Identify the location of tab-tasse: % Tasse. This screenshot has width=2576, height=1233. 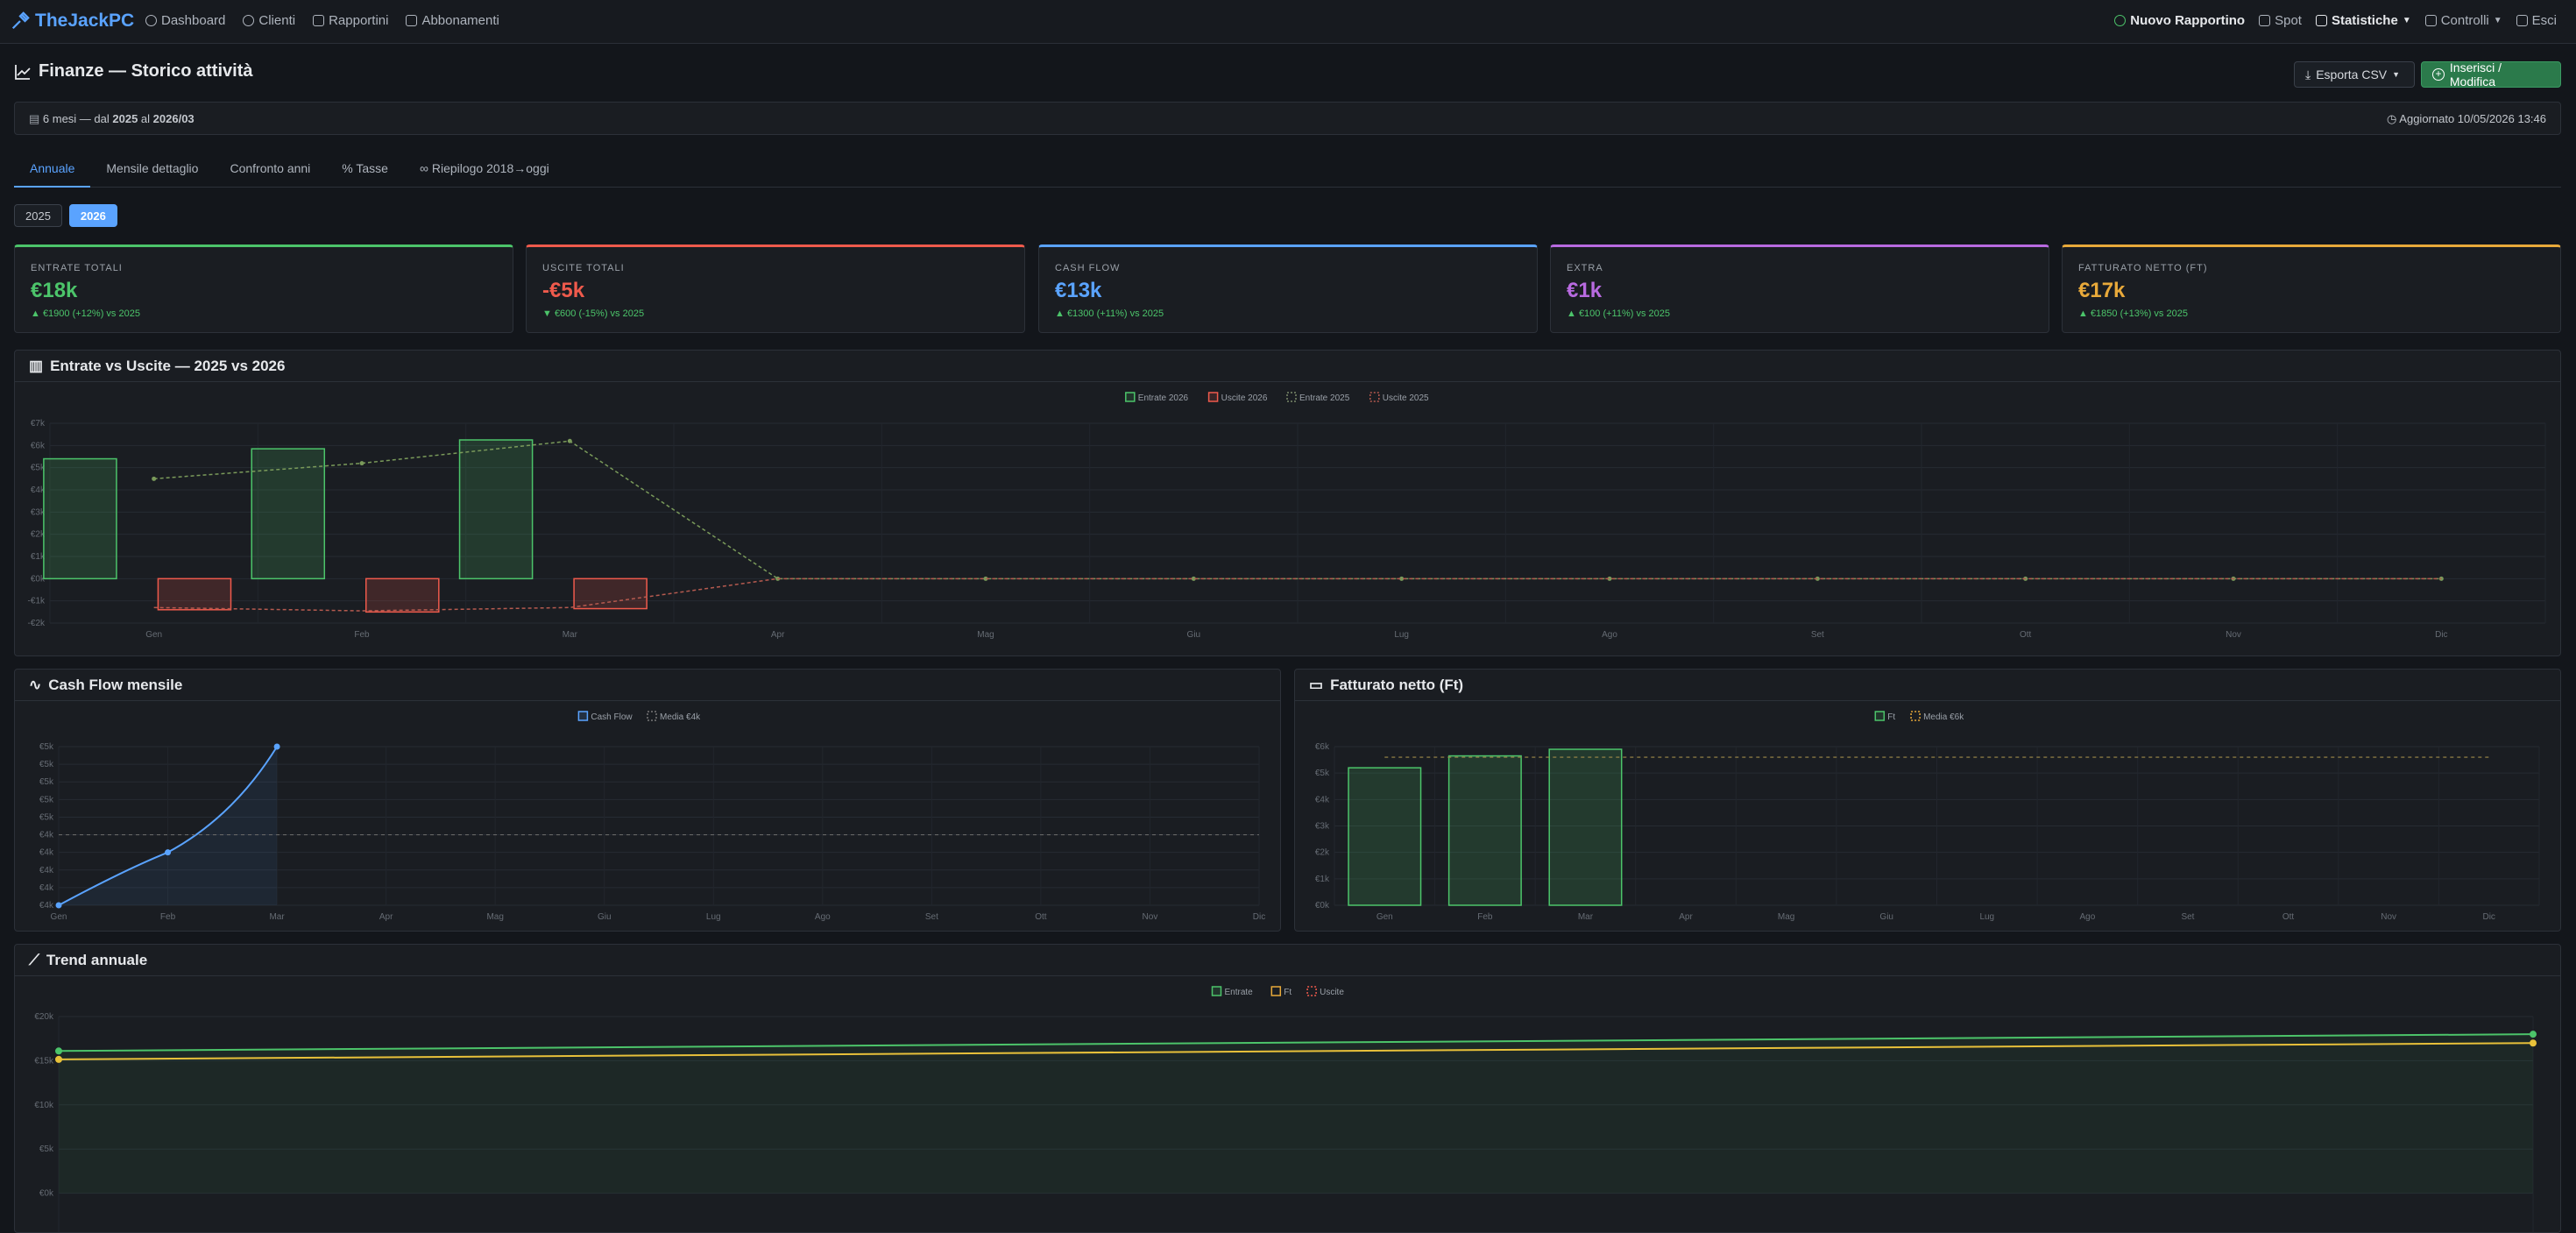
(365, 171).